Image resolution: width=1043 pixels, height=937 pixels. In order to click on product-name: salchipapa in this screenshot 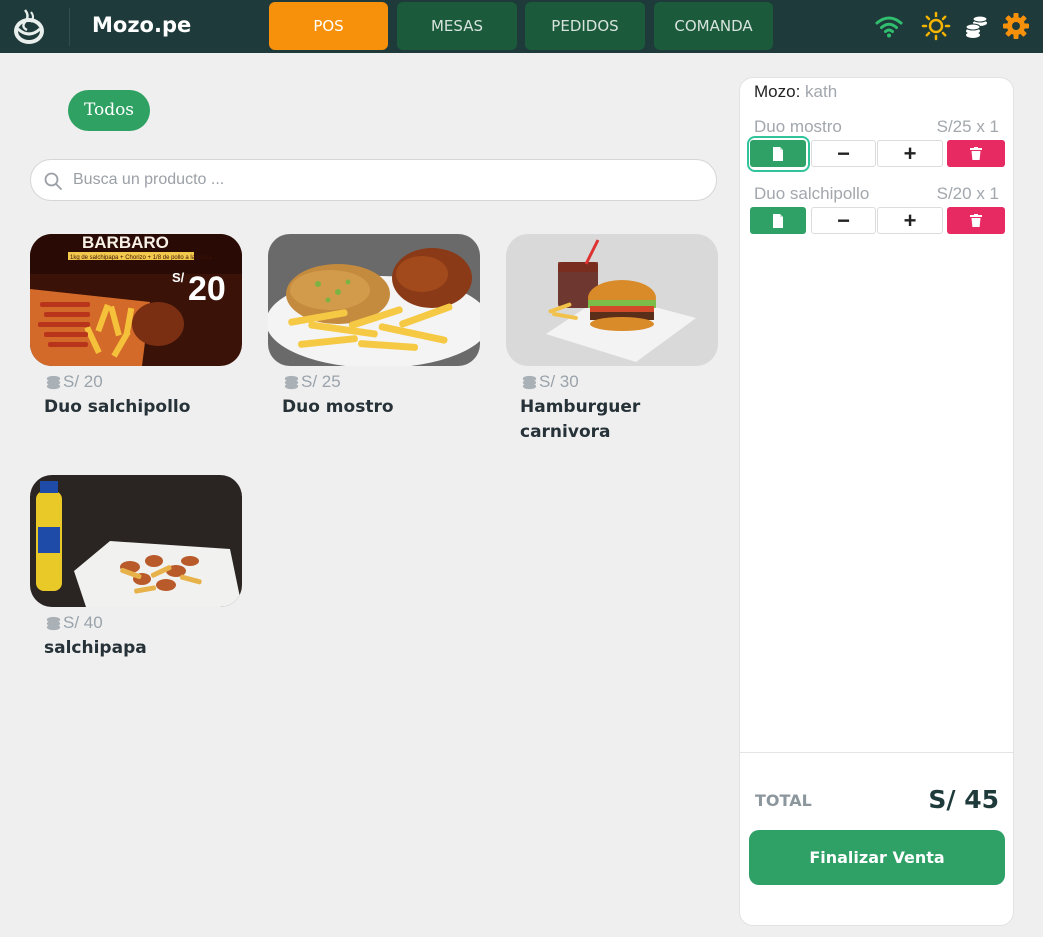, I will do `click(95, 648)`.